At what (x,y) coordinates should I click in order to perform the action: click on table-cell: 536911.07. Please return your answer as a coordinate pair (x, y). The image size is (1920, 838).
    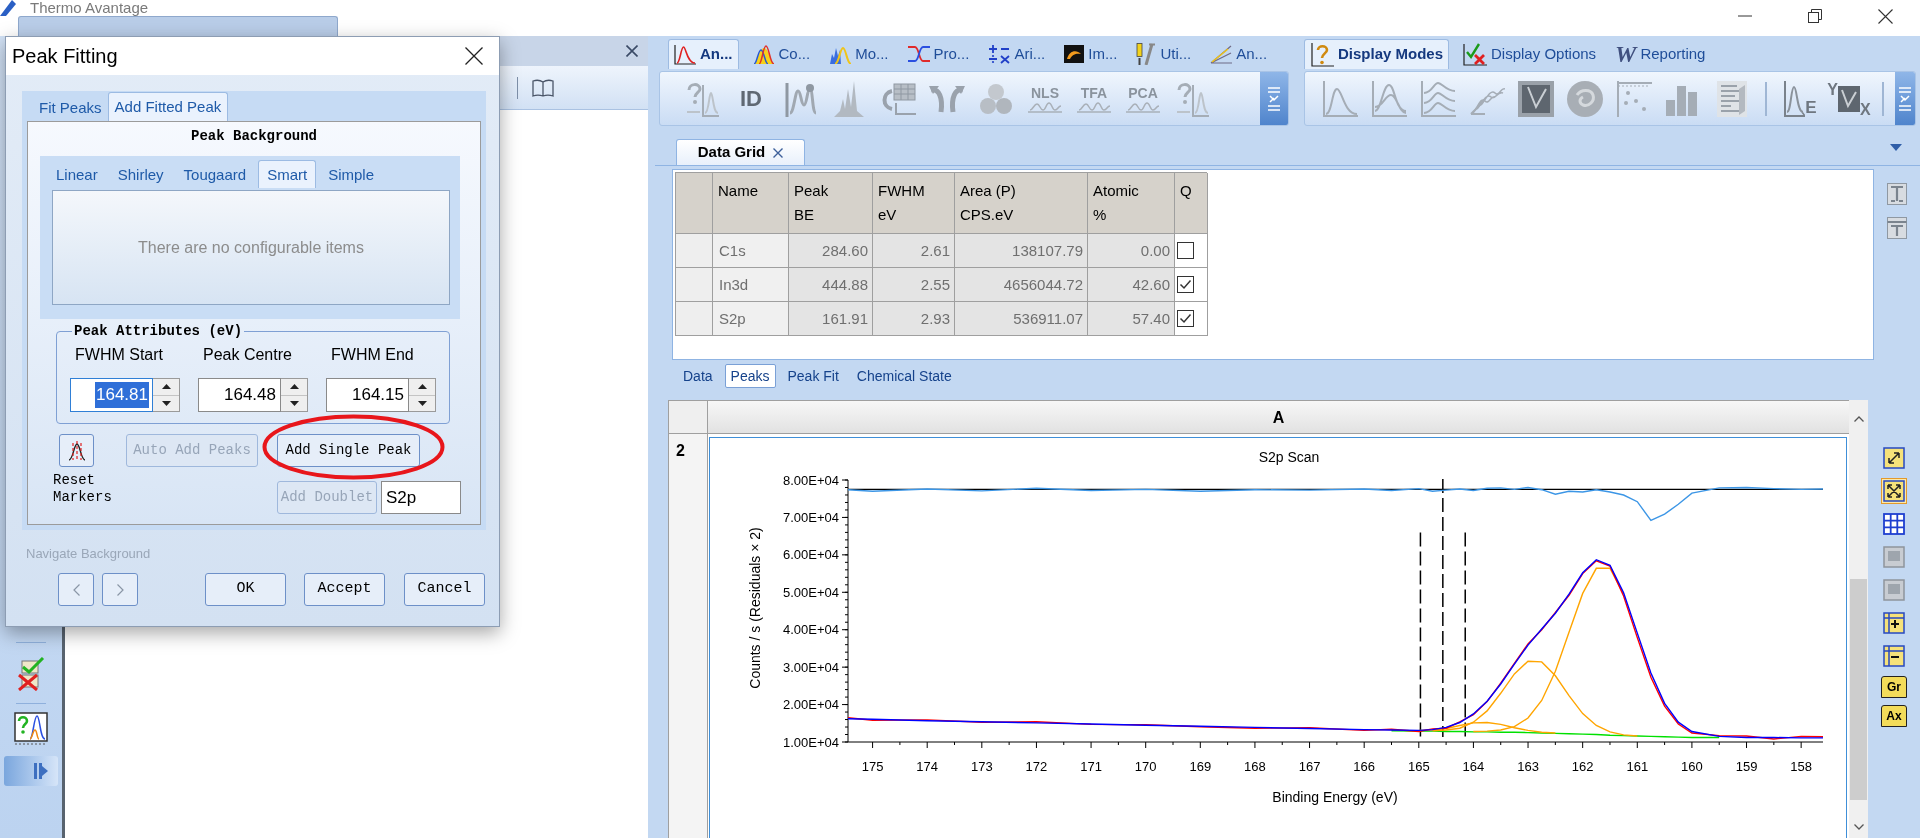
    Looking at the image, I should click on (1021, 319).